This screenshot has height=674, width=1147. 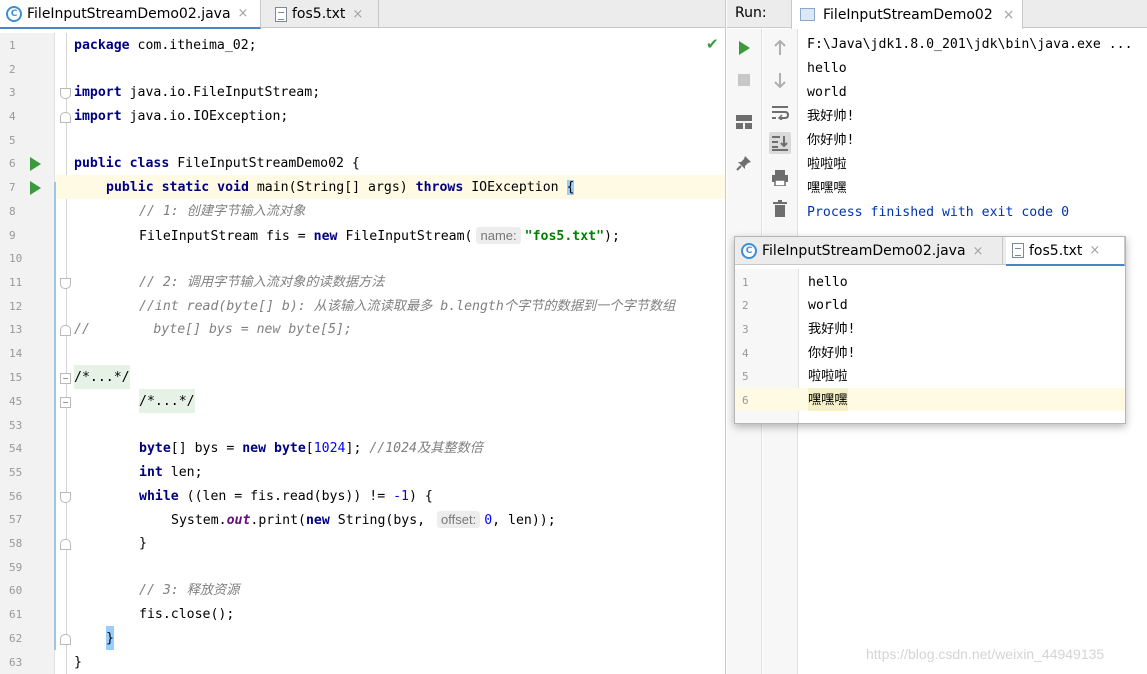 I want to click on code-line: 5, so click(x=367, y=140).